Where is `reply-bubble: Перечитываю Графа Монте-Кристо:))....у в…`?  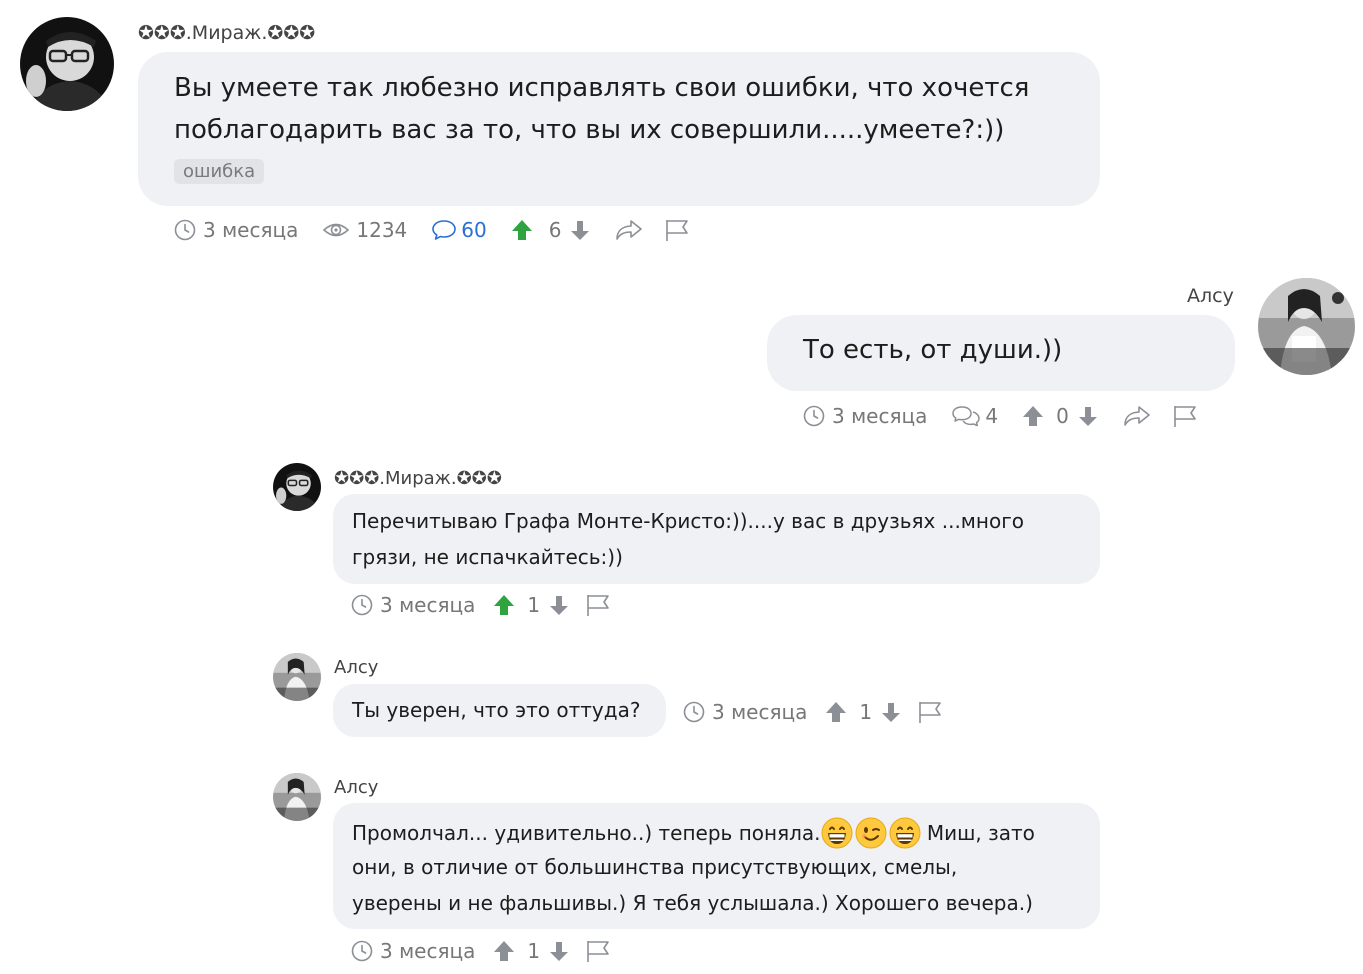
reply-bubble: Перечитываю Графа Монте-Кристо:))....у в… is located at coordinates (716, 539).